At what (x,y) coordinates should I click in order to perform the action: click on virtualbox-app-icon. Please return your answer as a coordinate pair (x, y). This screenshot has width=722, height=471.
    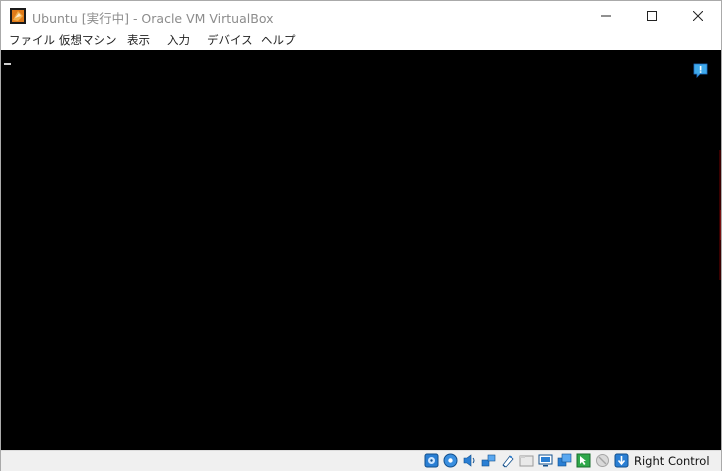
    Looking at the image, I should click on (18, 16).